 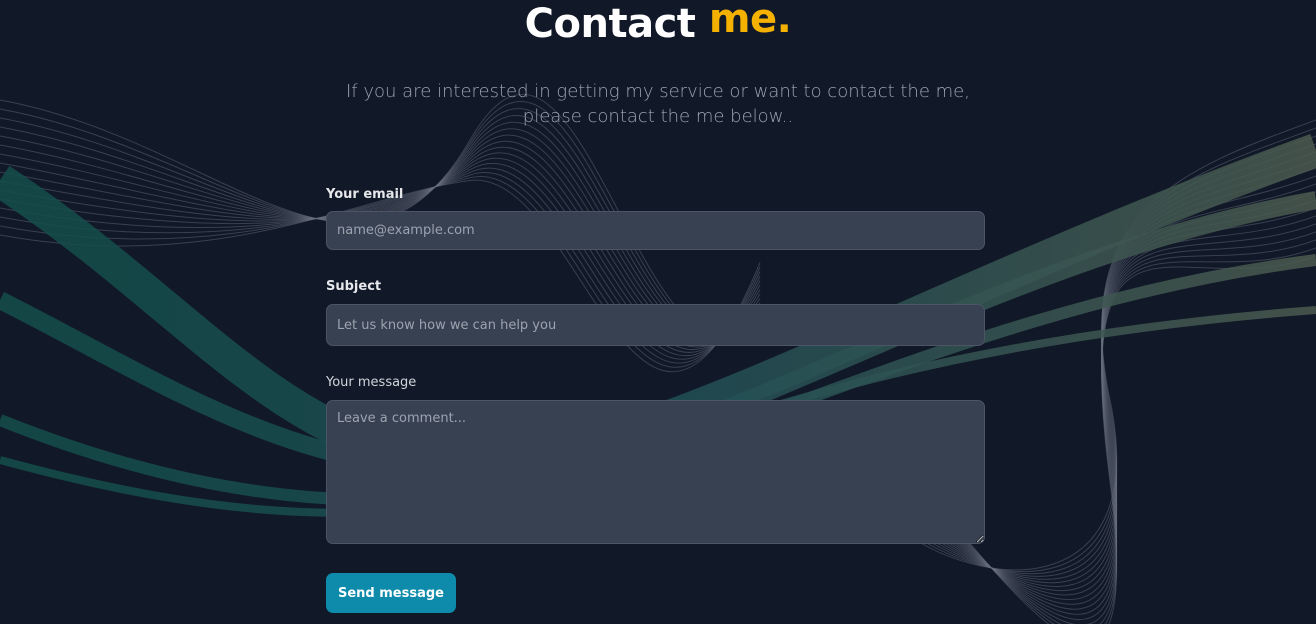 I want to click on page-title-accent: me., so click(x=750, y=21).